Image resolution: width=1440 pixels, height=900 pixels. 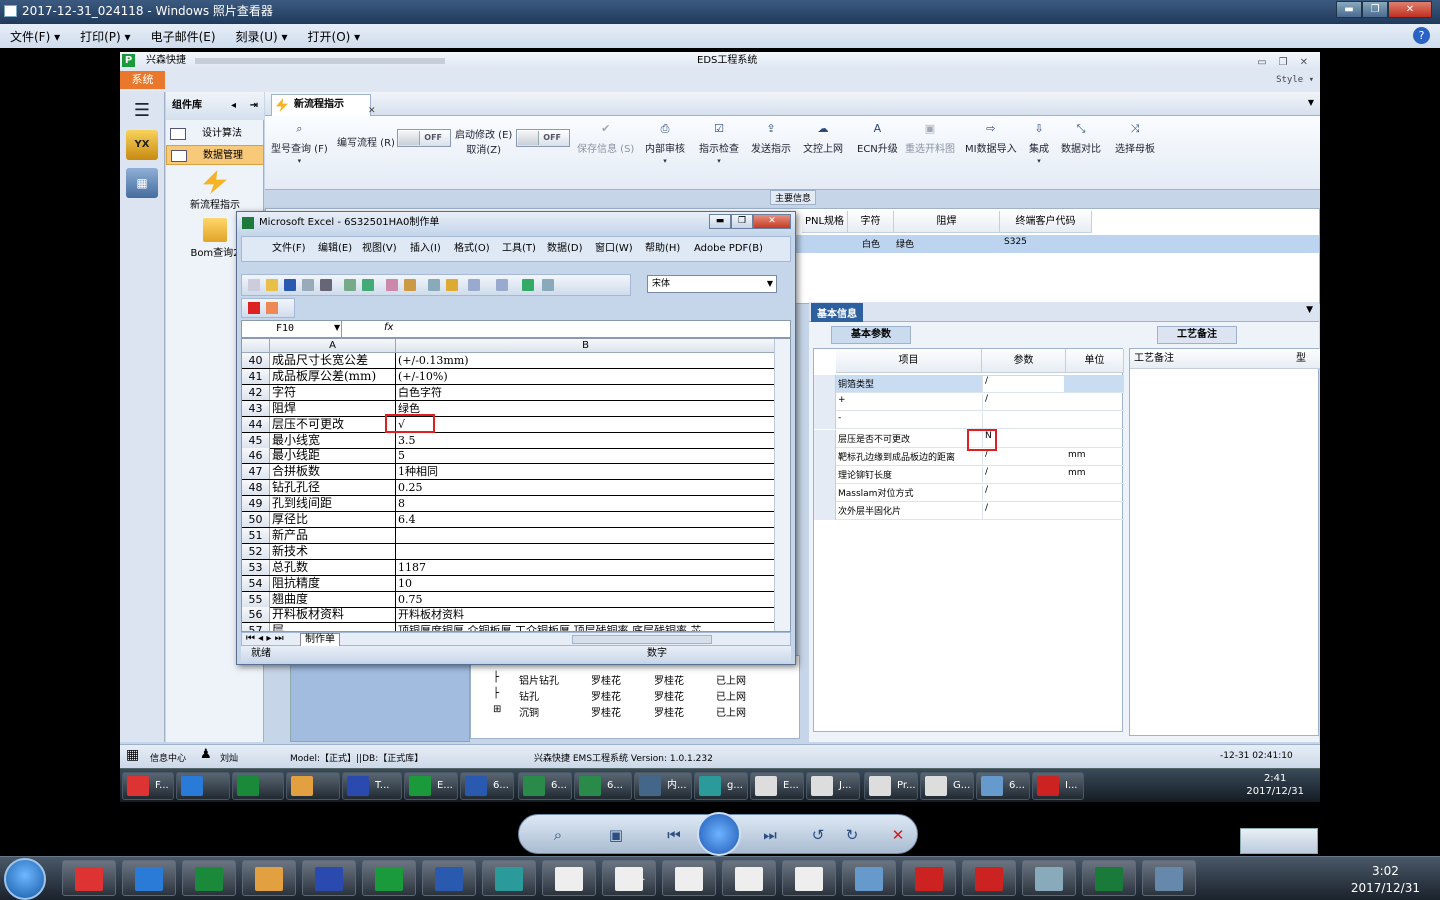 I want to click on excel-menu-item: Adobe PDF(B), so click(x=728, y=249).